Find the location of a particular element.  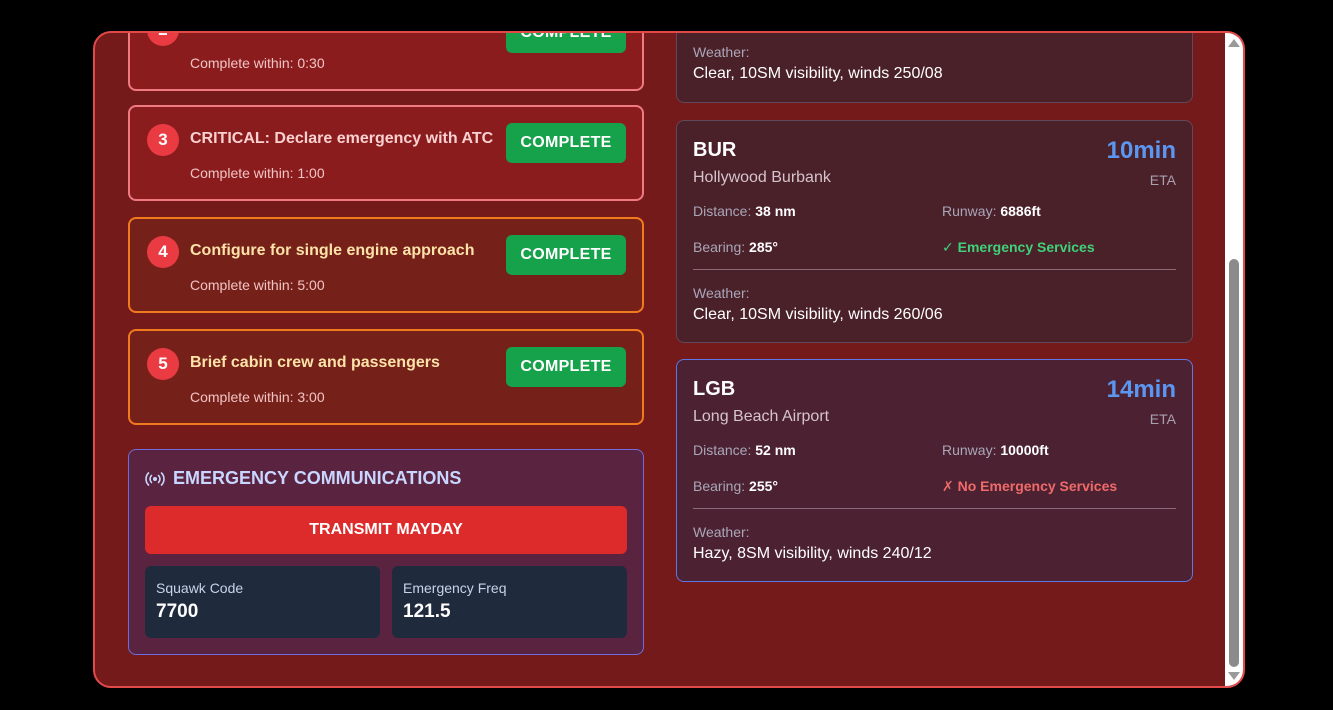

step-number: 2 is located at coordinates (163, 39).